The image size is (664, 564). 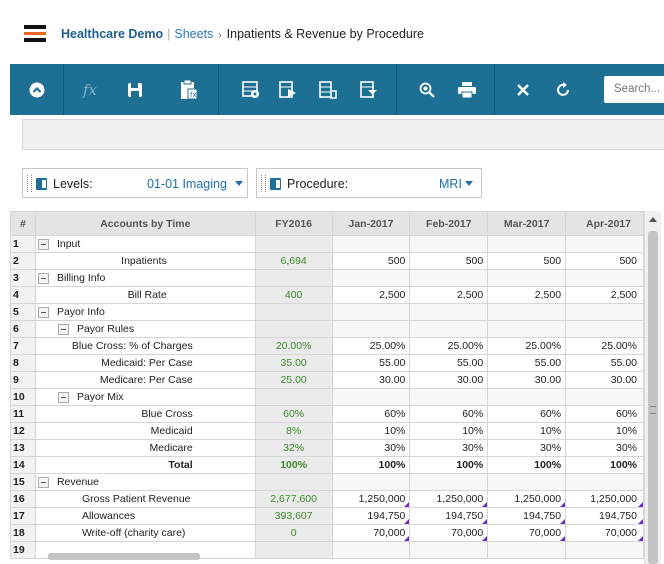 What do you see at coordinates (145, 414) in the screenshot?
I see `account-cell: Blue Cross` at bounding box center [145, 414].